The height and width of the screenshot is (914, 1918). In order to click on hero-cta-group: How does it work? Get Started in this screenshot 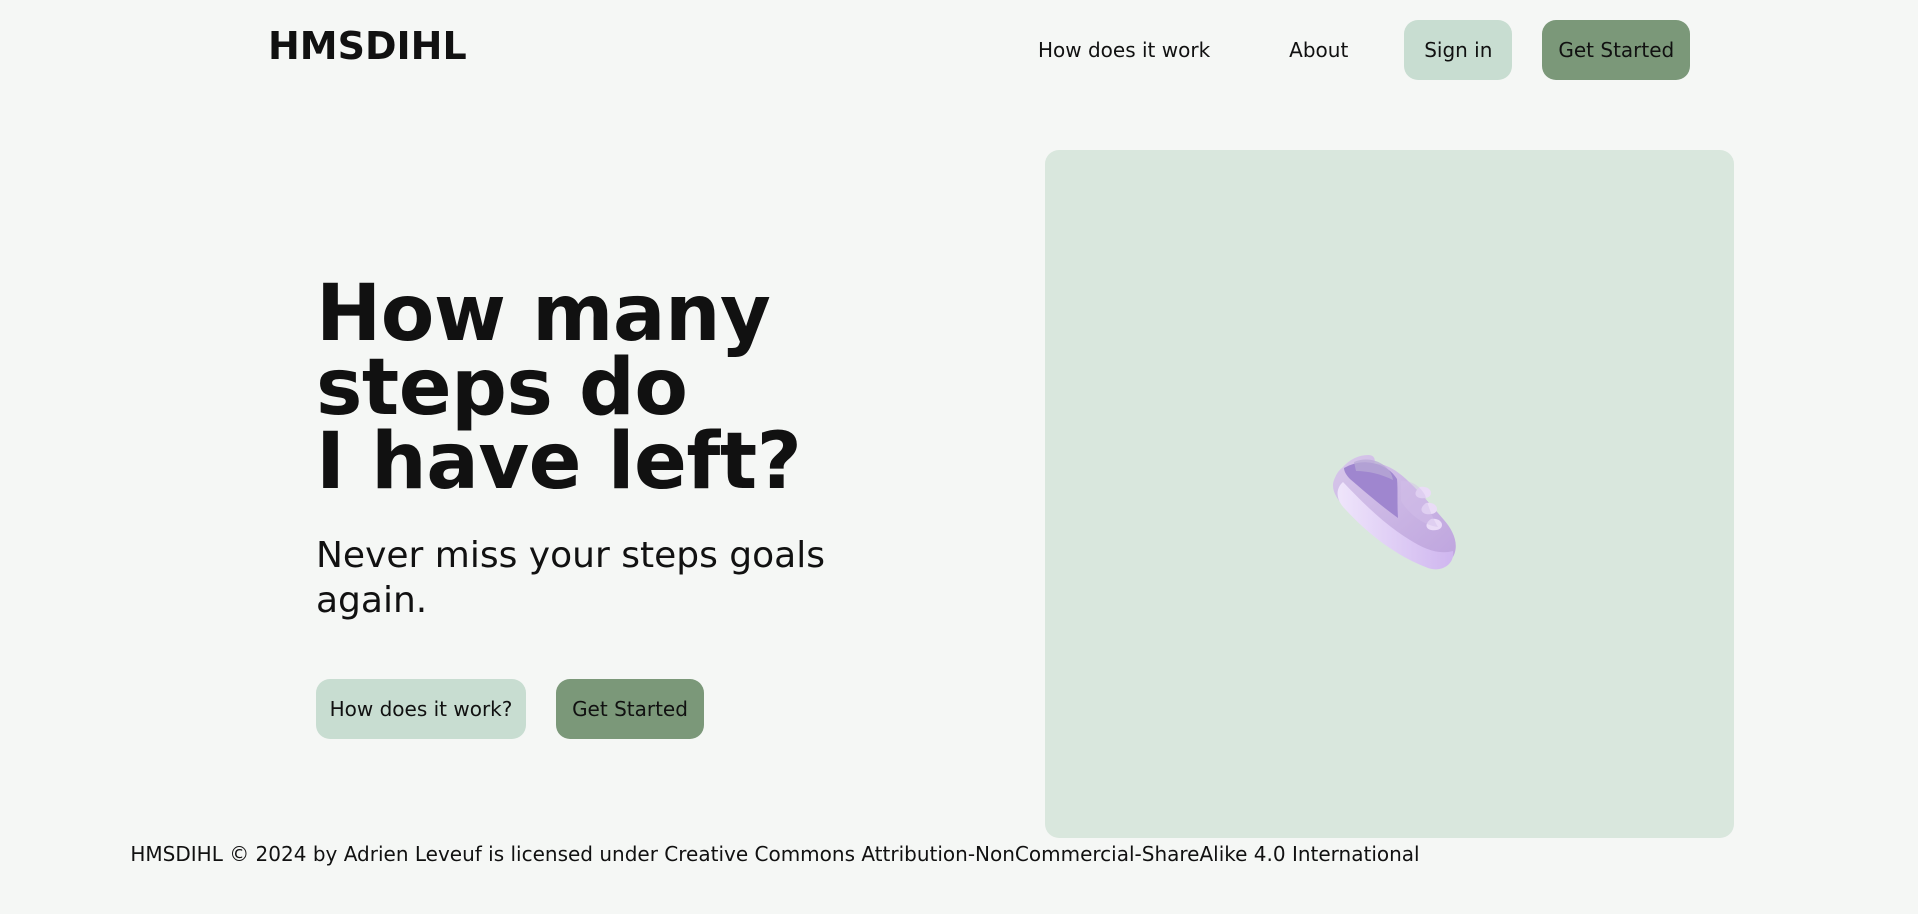, I will do `click(510, 709)`.